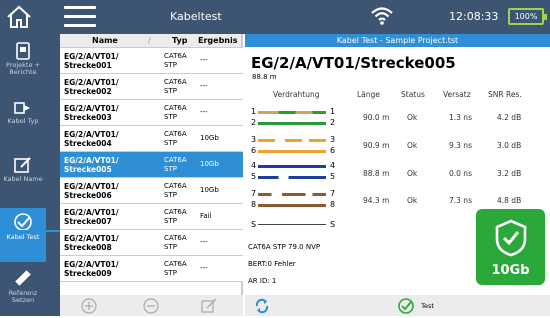 Image resolution: width=550 pixels, height=318 pixels. I want to click on sidebar-item-label: Referenz Setzen, so click(23, 296).